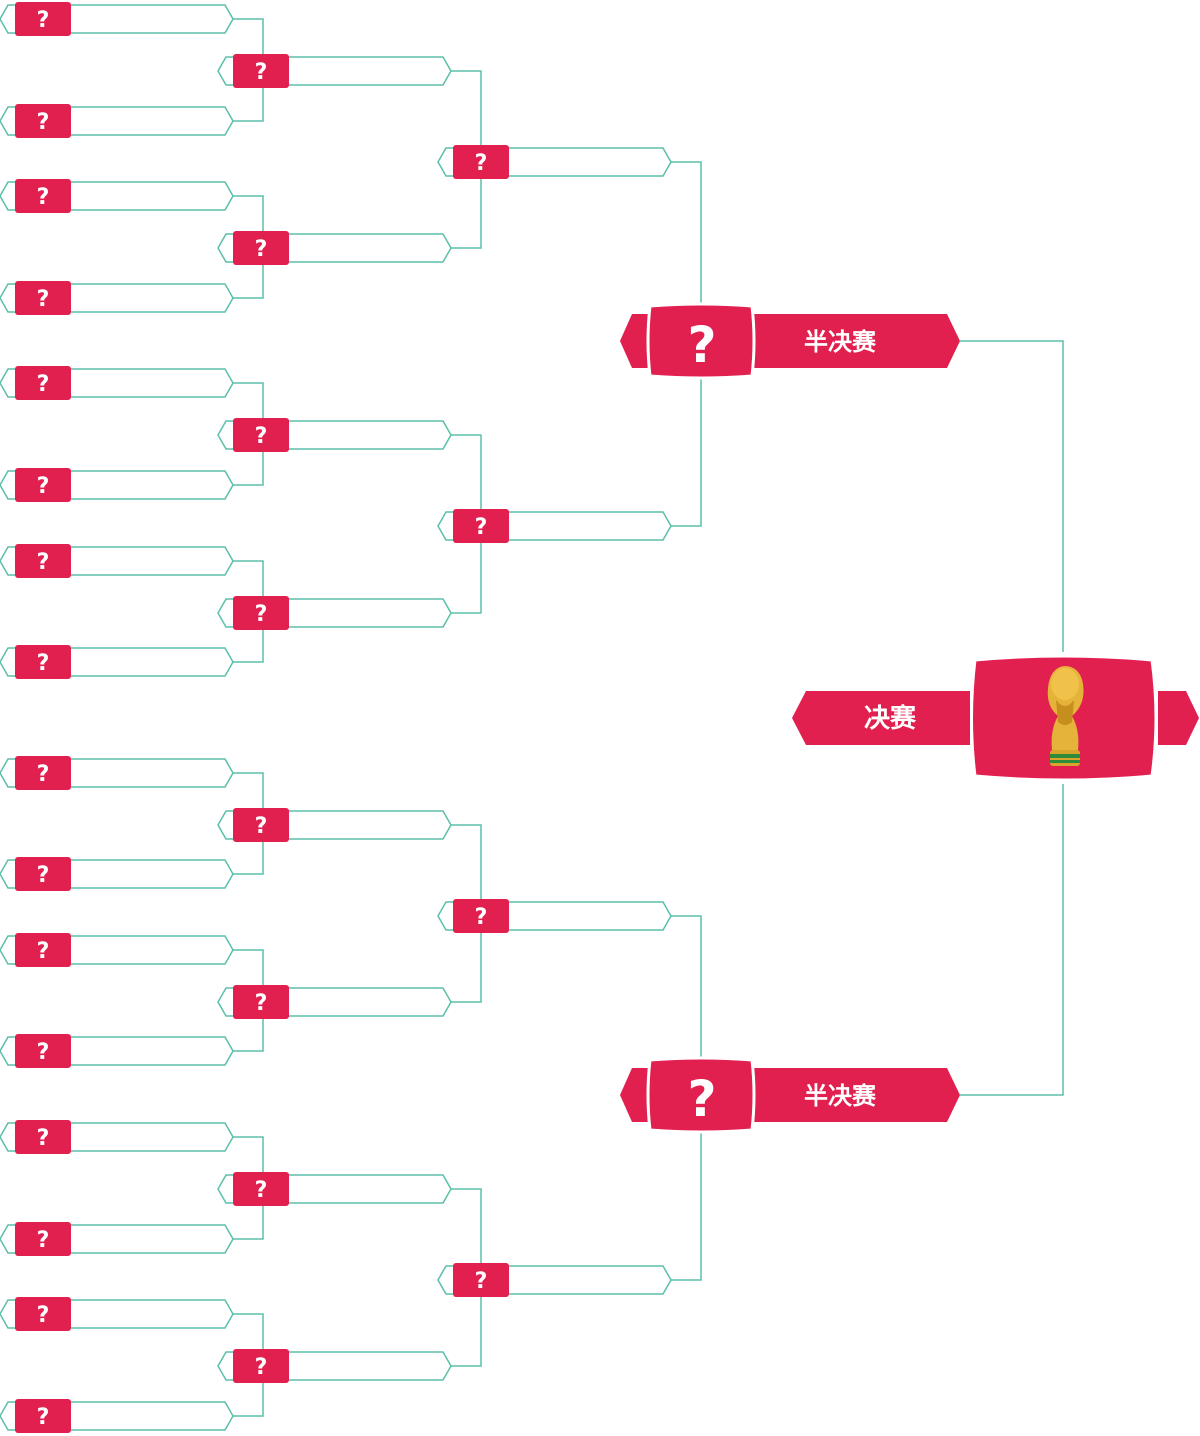  What do you see at coordinates (117, 1051) in the screenshot?
I see `r32-slot-12: ?` at bounding box center [117, 1051].